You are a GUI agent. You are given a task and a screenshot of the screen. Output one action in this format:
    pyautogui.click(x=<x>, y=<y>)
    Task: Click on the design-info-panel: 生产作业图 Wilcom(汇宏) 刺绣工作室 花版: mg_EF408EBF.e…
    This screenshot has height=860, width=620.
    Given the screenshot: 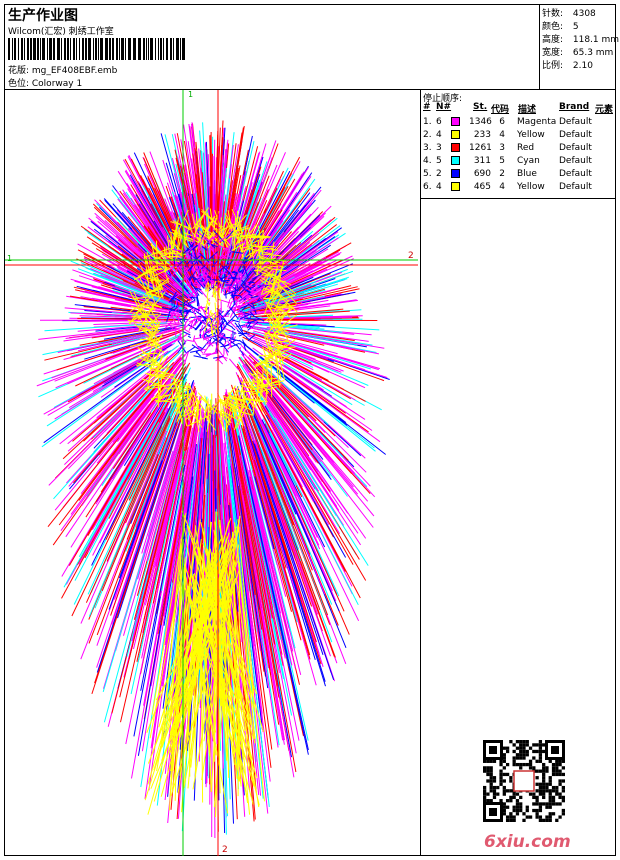 What is the action you would take?
    pyautogui.click(x=272, y=47)
    